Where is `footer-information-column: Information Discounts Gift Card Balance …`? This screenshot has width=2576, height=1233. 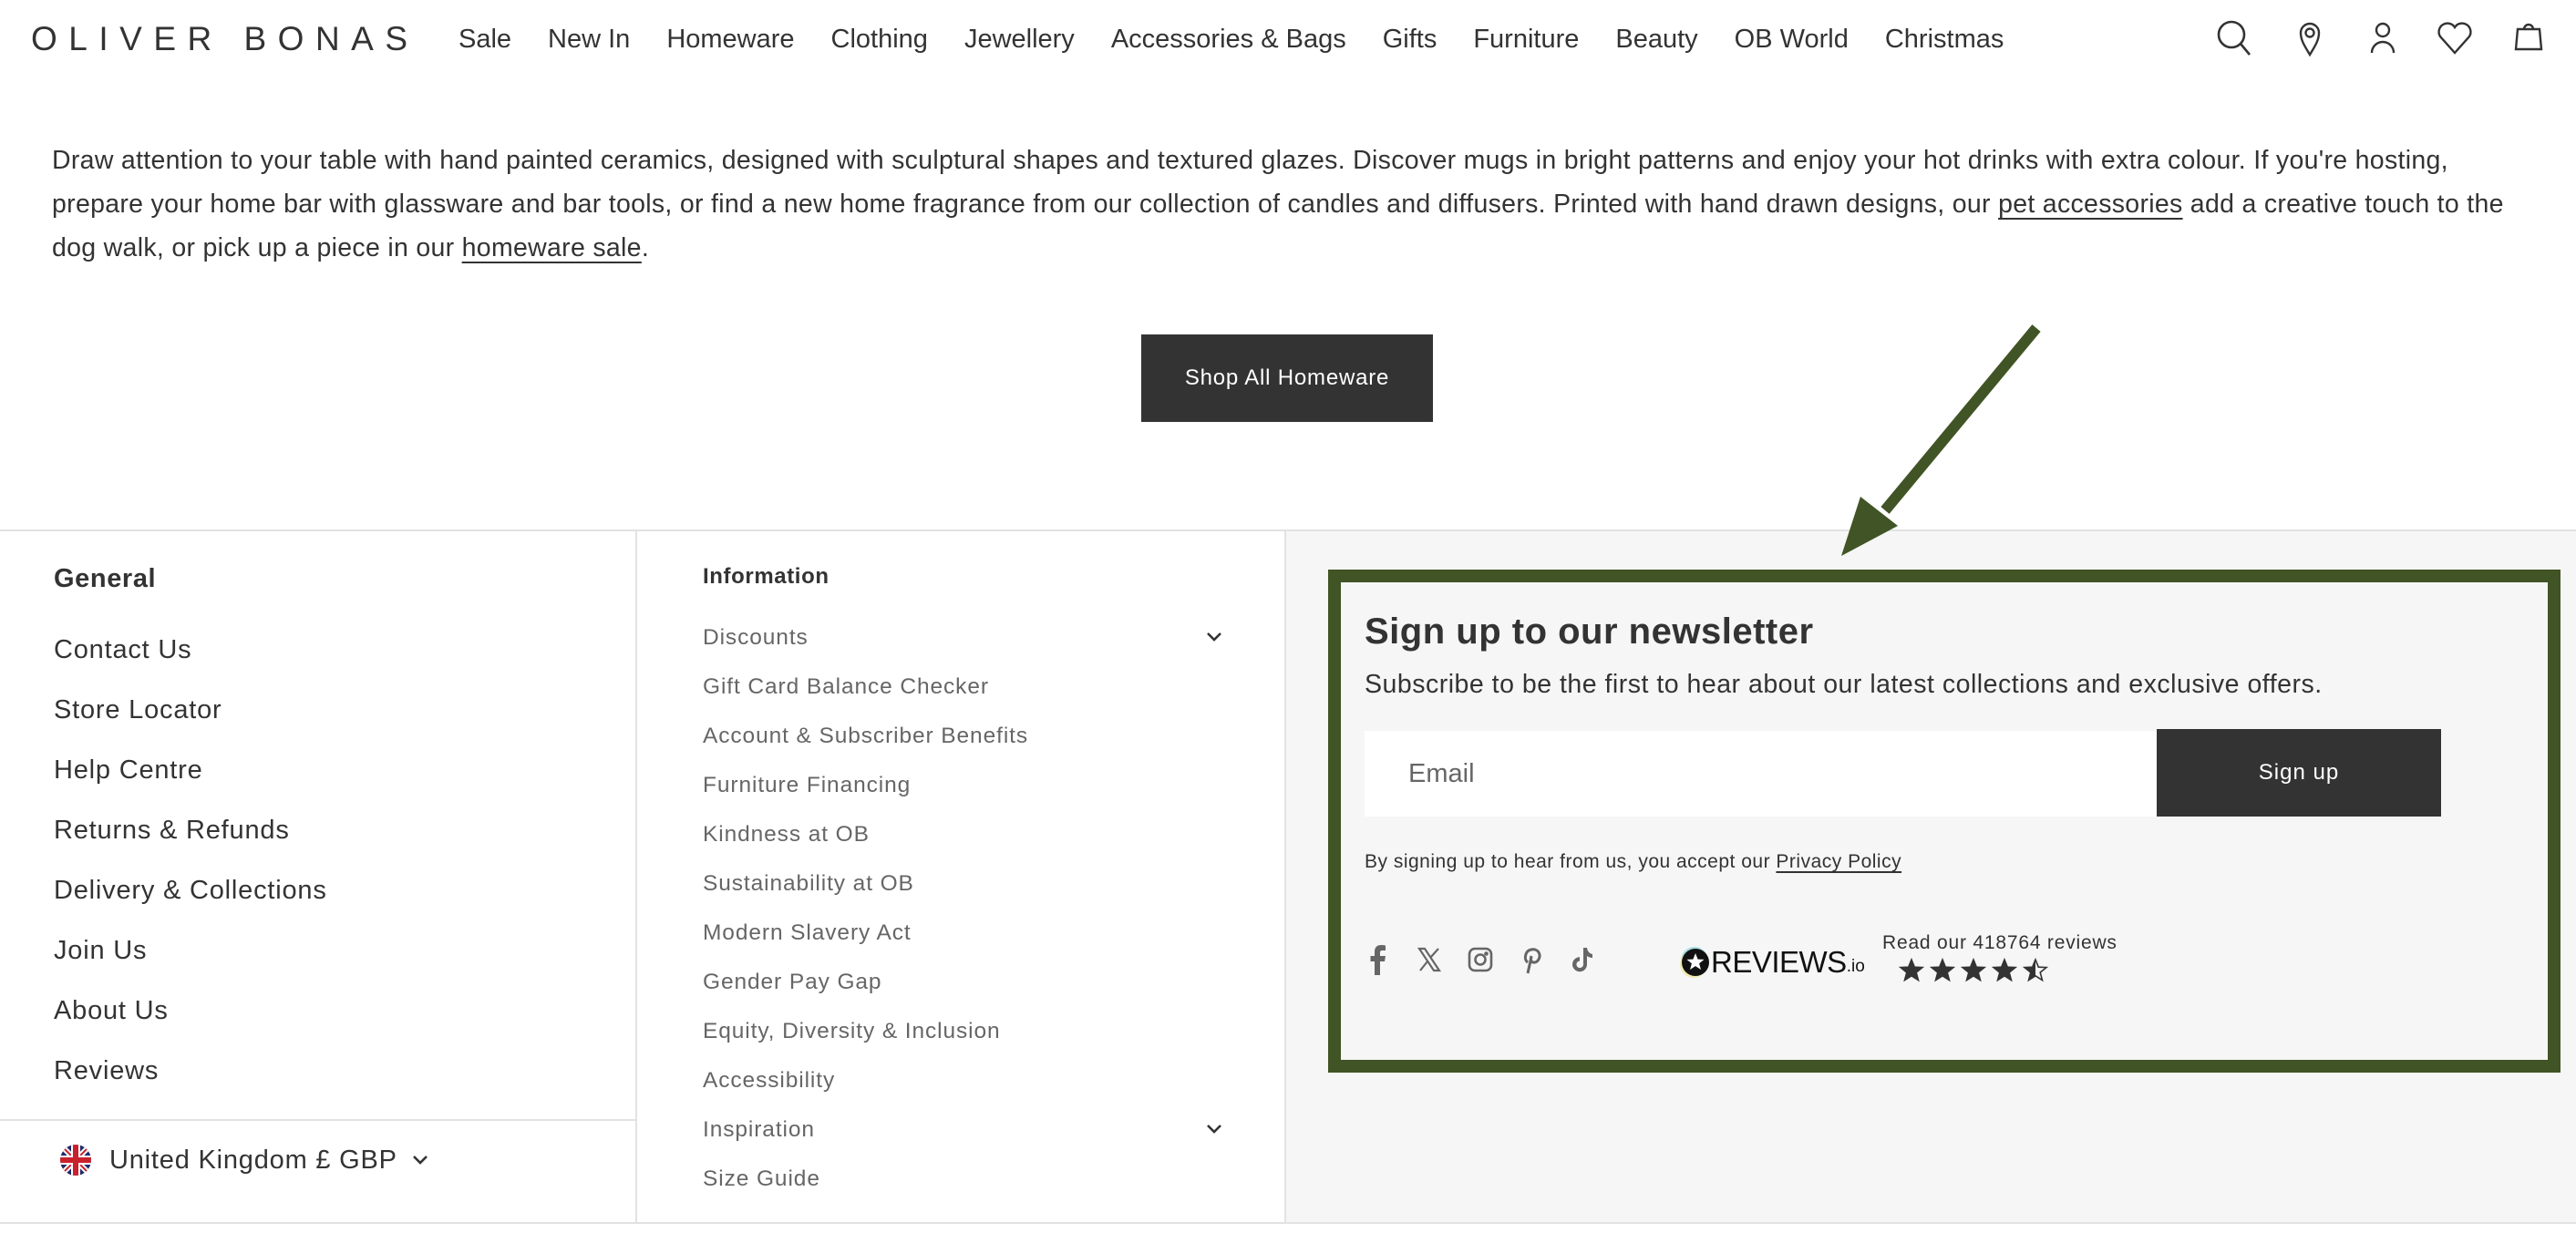 footer-information-column: Information Discounts Gift Card Balance … is located at coordinates (961, 877).